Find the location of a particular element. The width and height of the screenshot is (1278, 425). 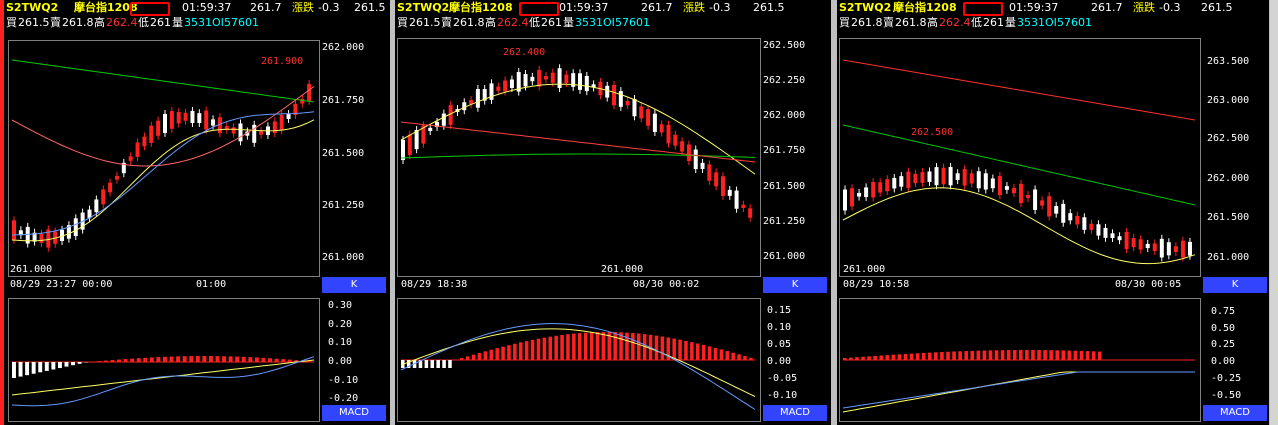

macd-axis-ticks: 0.75 0.50 0.25 0.00 -0.25 -0.50 is located at coordinates (1226, 353).